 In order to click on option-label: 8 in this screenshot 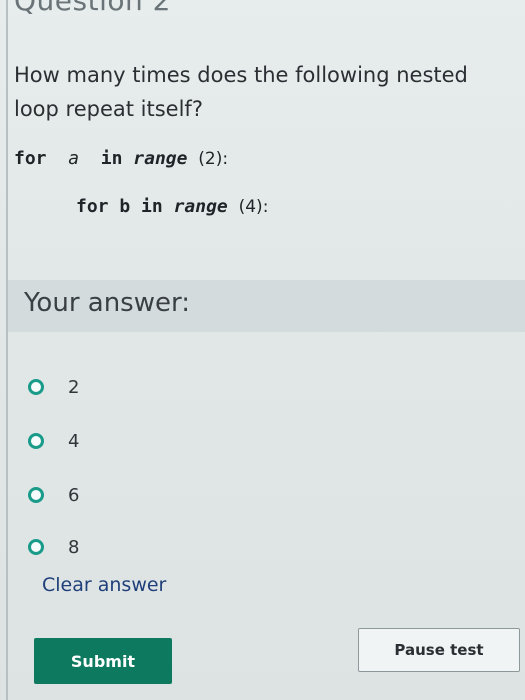, I will do `click(74, 547)`.